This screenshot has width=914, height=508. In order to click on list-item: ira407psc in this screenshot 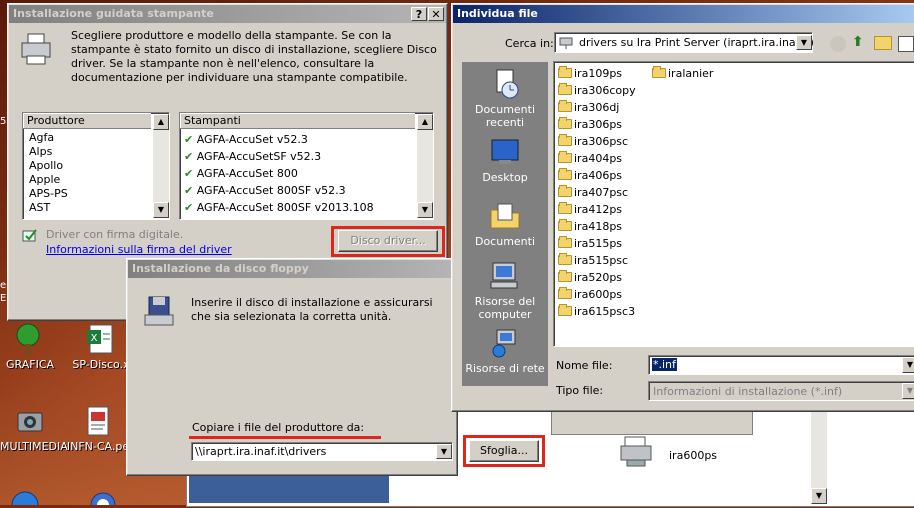, I will do `click(597, 192)`.